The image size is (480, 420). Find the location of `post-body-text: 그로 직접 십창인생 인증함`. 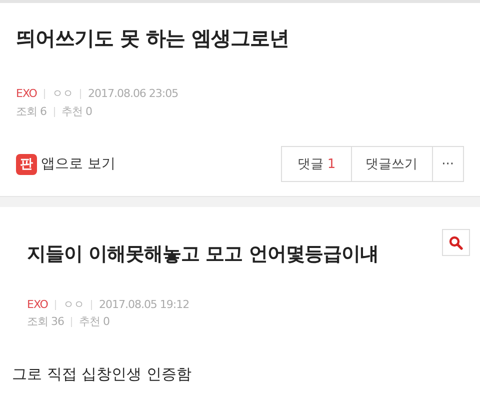

post-body-text: 그로 직접 십창인생 인증함 is located at coordinates (102, 374).